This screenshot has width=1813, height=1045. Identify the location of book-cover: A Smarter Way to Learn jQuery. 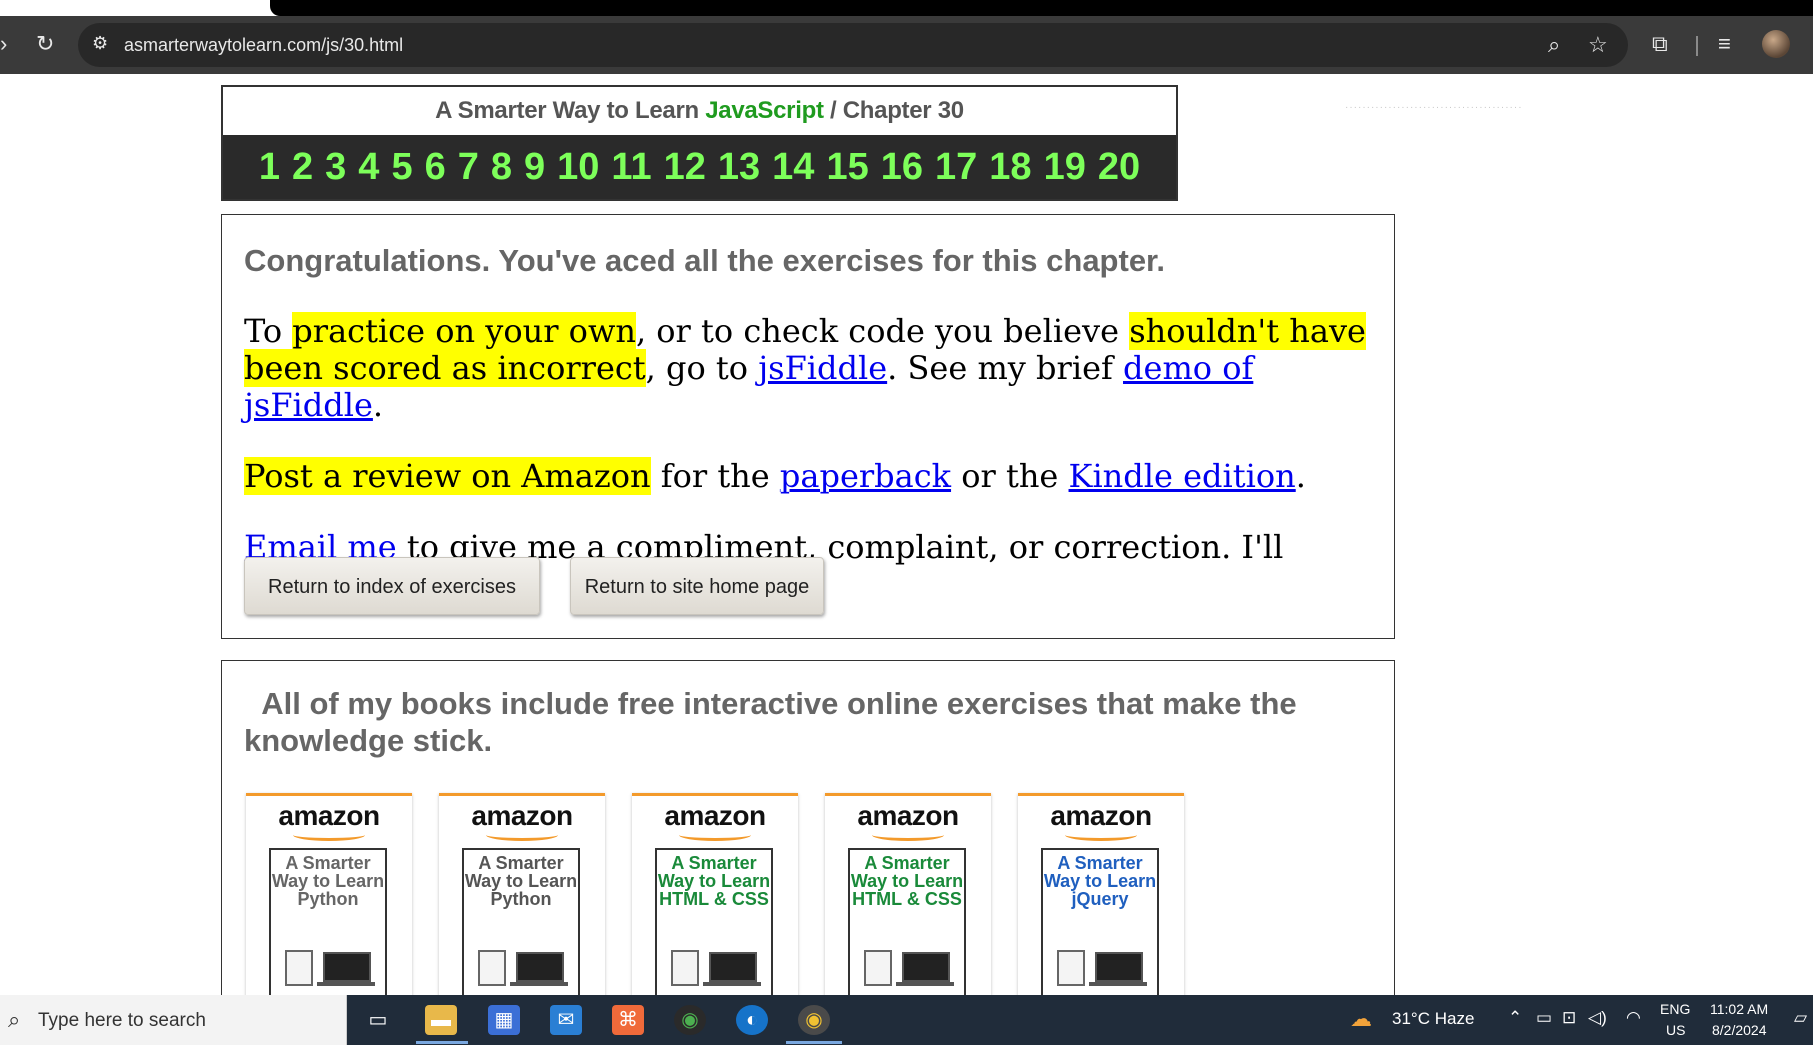
(1100, 921).